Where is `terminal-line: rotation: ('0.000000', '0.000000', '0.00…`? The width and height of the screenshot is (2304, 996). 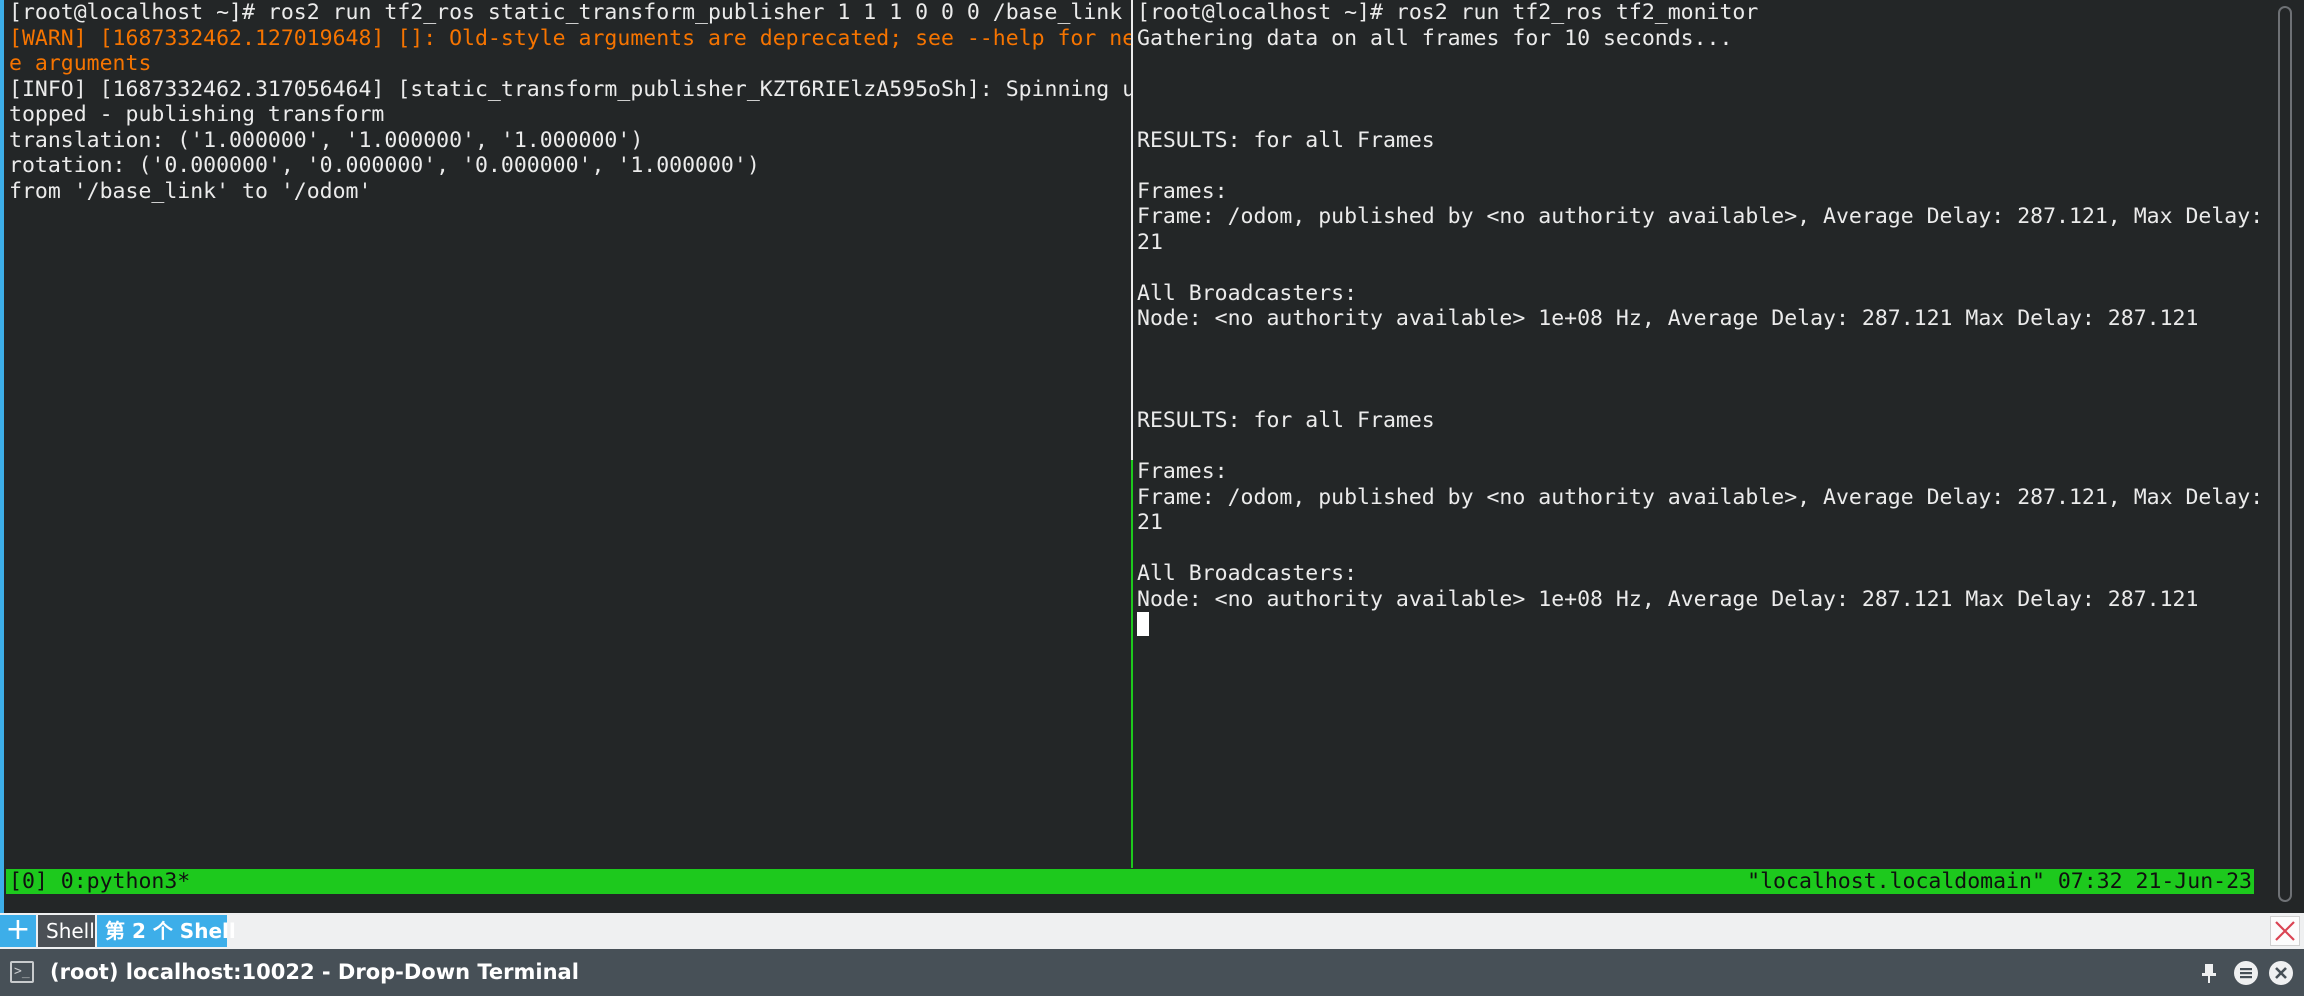
terminal-line: rotation: ('0.000000', '0.000000', '0.00… is located at coordinates (384, 165).